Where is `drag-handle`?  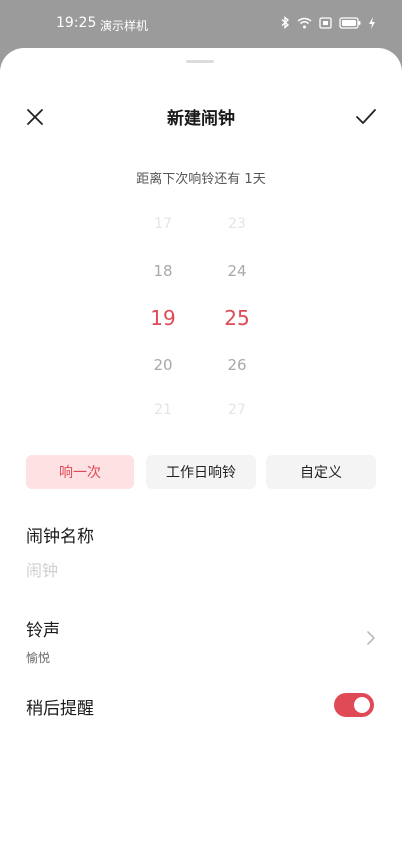 drag-handle is located at coordinates (200, 61).